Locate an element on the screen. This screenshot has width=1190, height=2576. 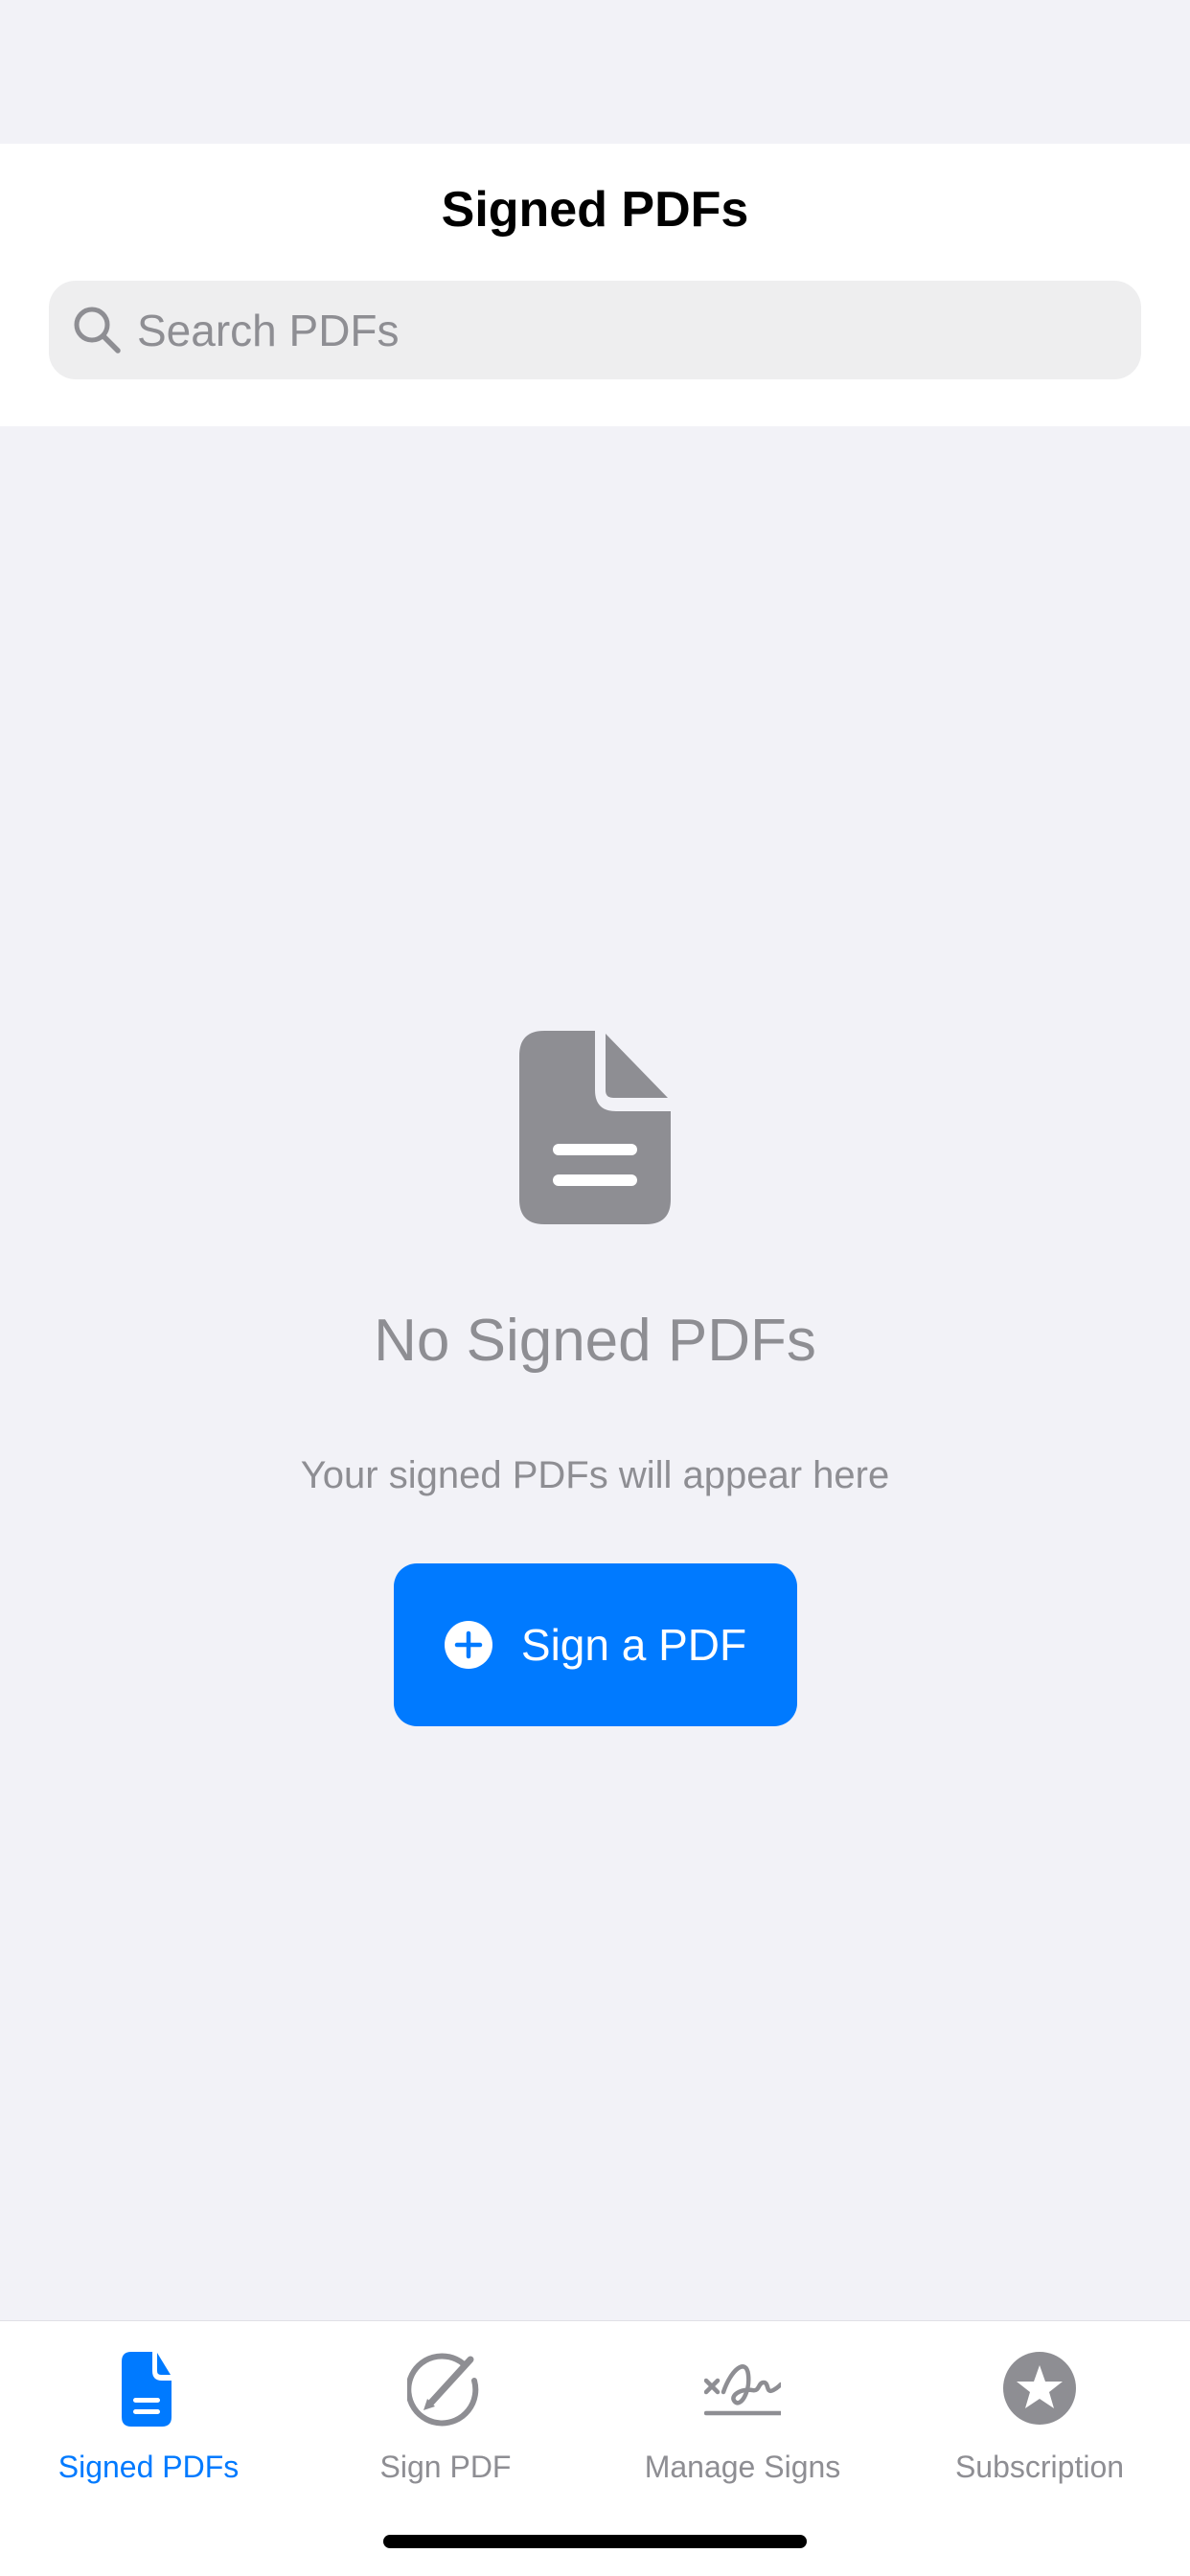
tab-subscription: Subscription is located at coordinates (1039, 2418).